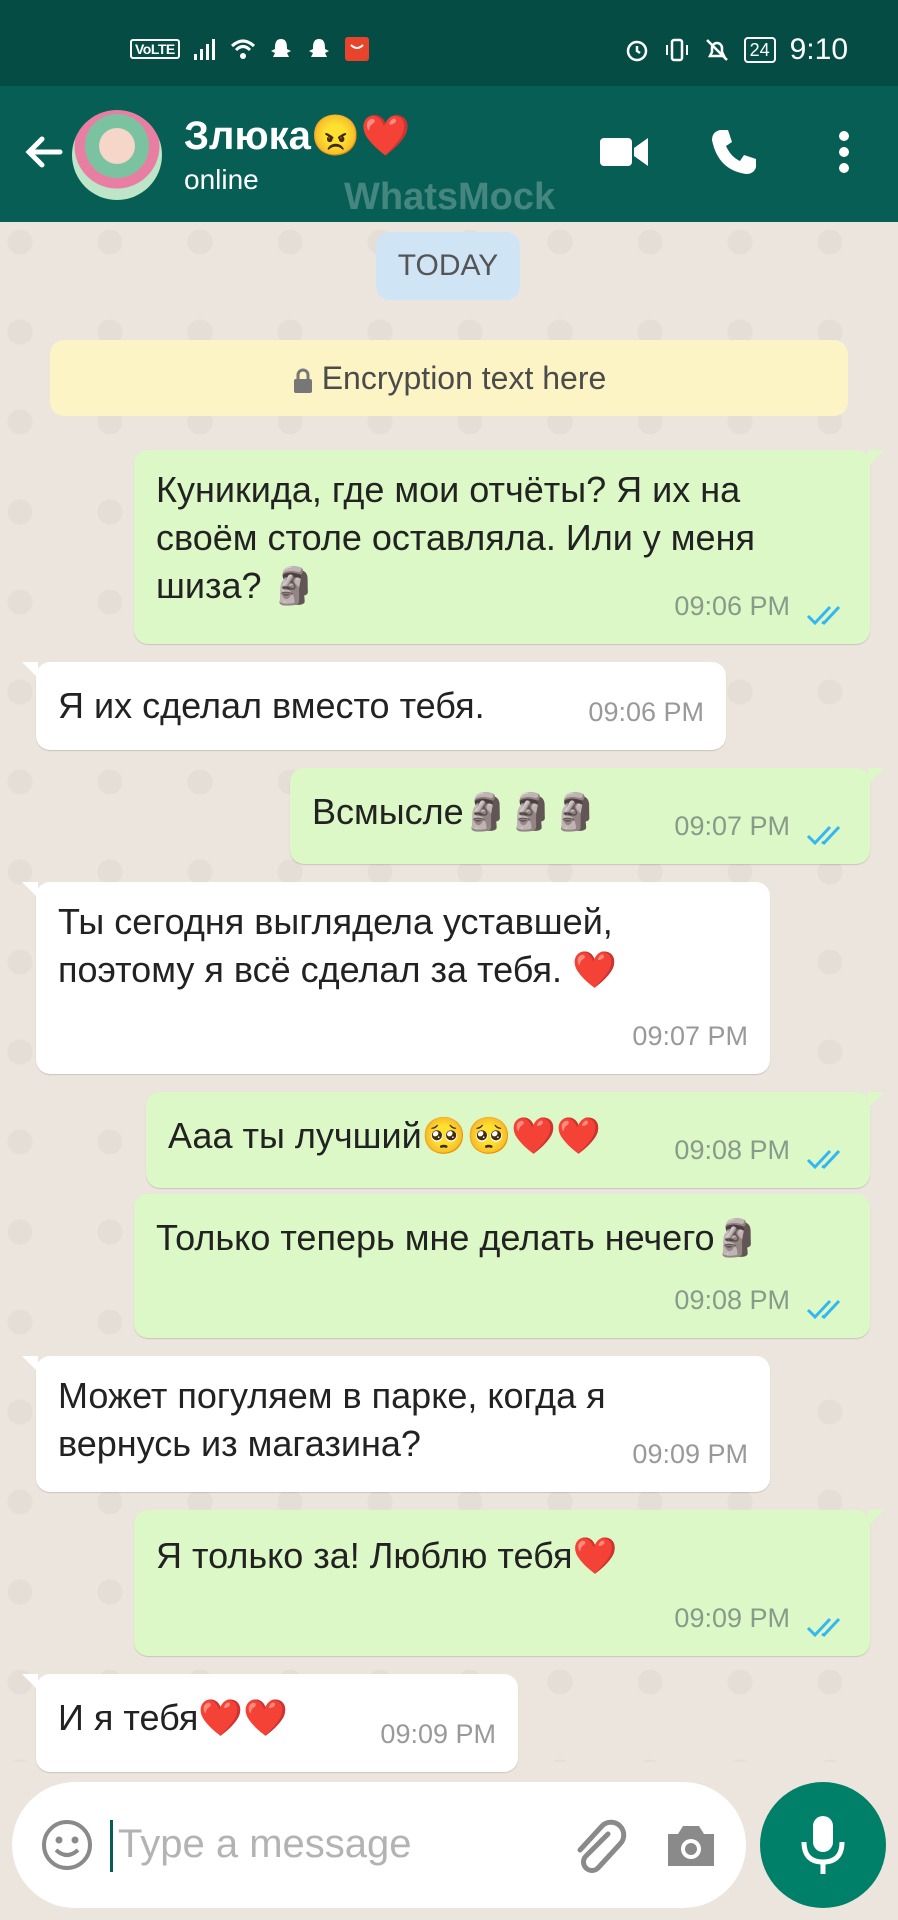  What do you see at coordinates (204, 49) in the screenshot?
I see `signal-icon` at bounding box center [204, 49].